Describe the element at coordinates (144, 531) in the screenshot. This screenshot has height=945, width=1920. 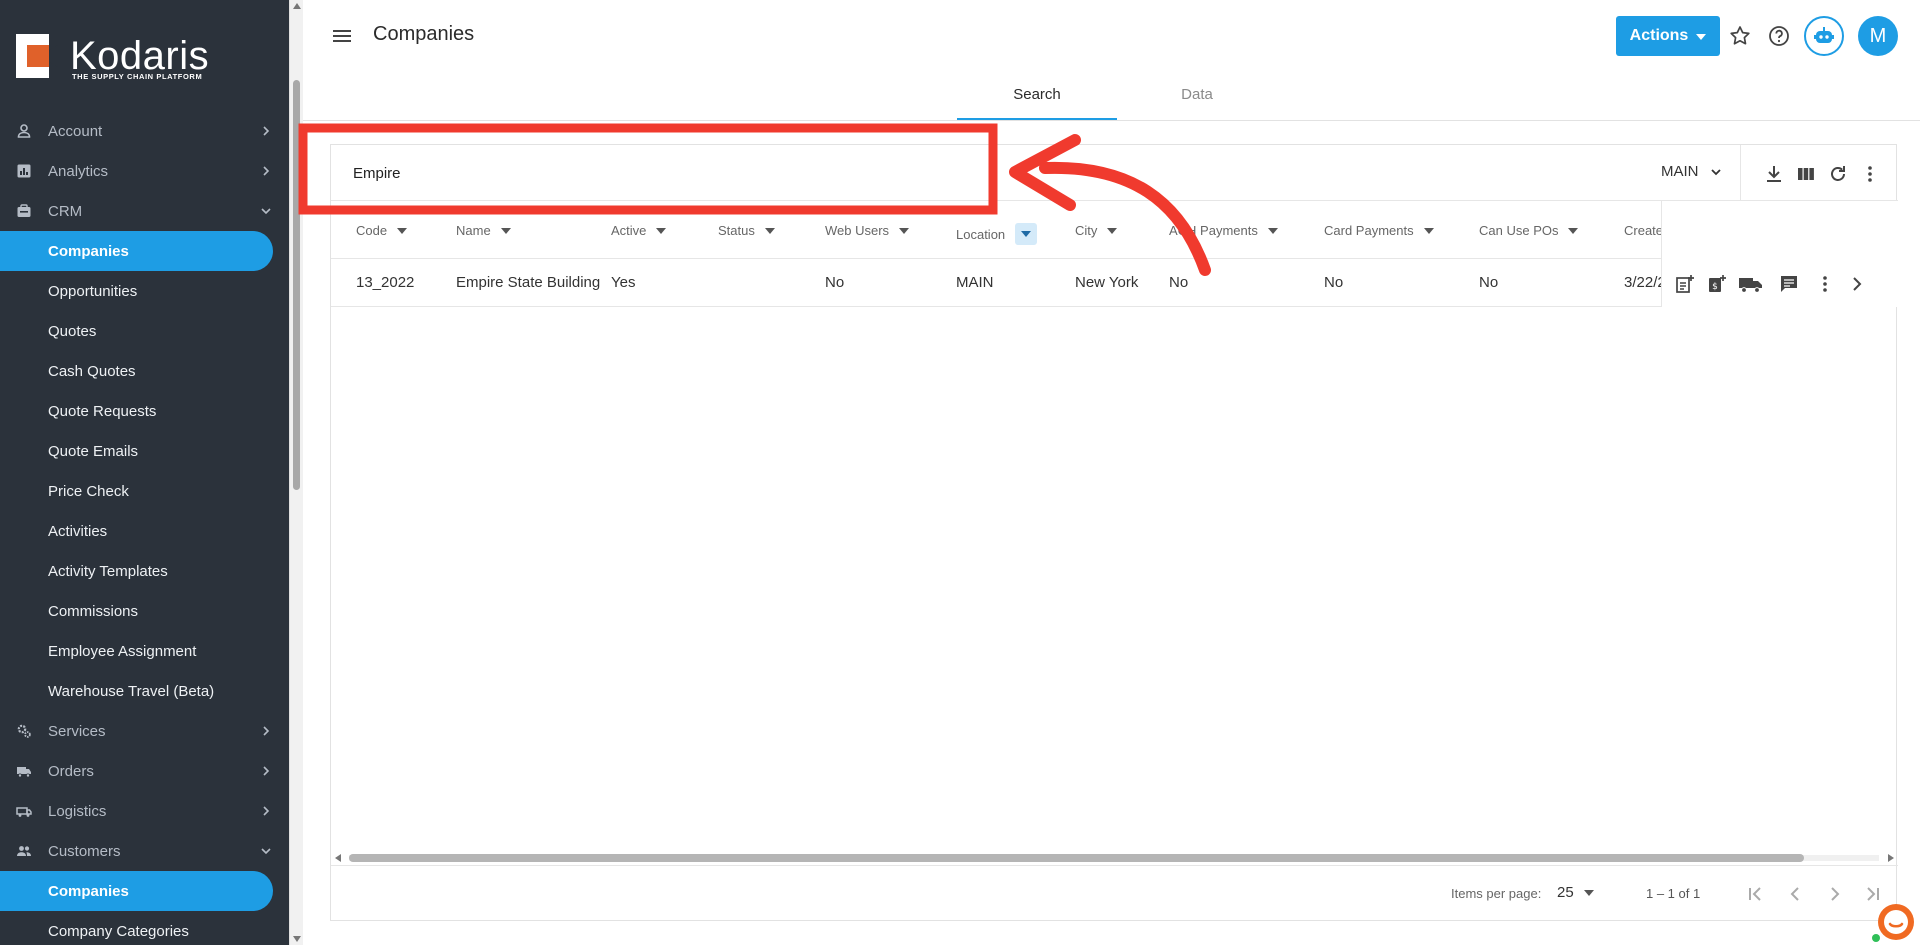
I see `sidebar-item-activities: Activities` at that location.